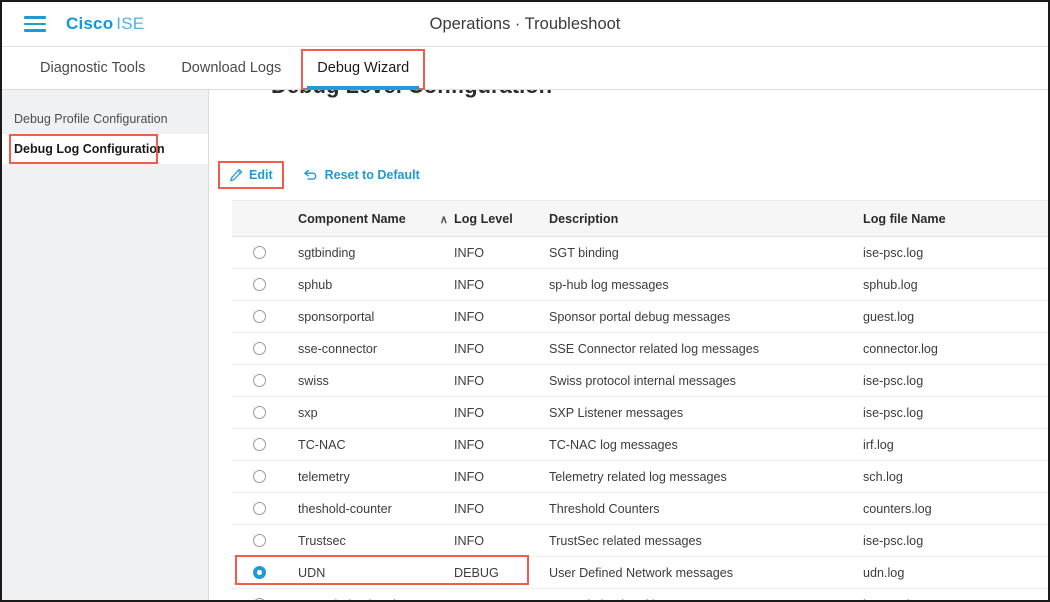  I want to click on cell-log-file-name: sphub.log, so click(955, 284).